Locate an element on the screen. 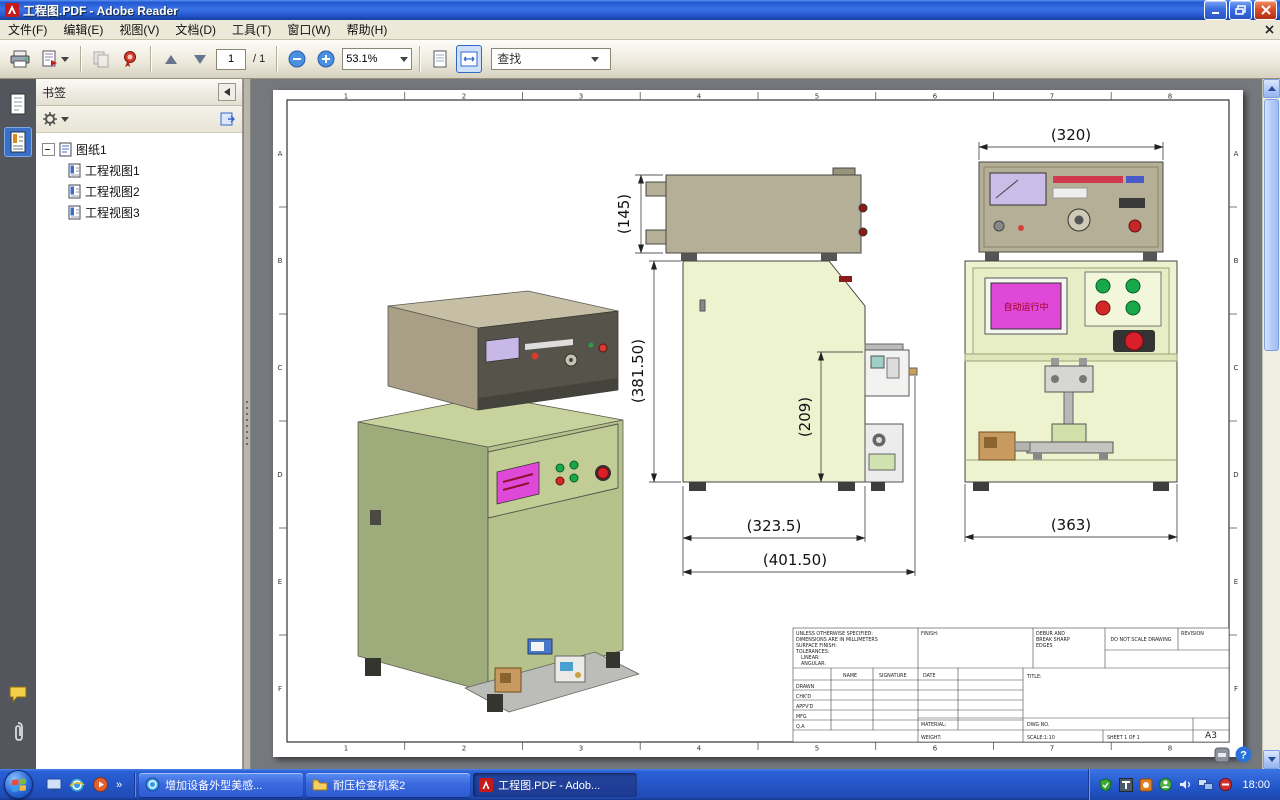 This screenshot has width=1280, height=800. taskbar-clock: 18:00 is located at coordinates (1256, 785).